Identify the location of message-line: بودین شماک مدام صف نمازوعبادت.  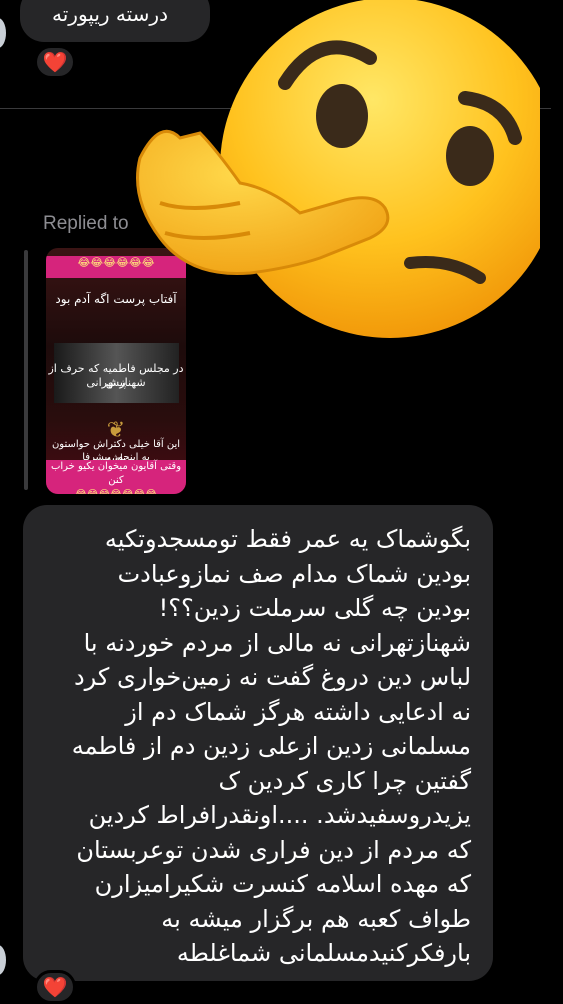
(294, 573).